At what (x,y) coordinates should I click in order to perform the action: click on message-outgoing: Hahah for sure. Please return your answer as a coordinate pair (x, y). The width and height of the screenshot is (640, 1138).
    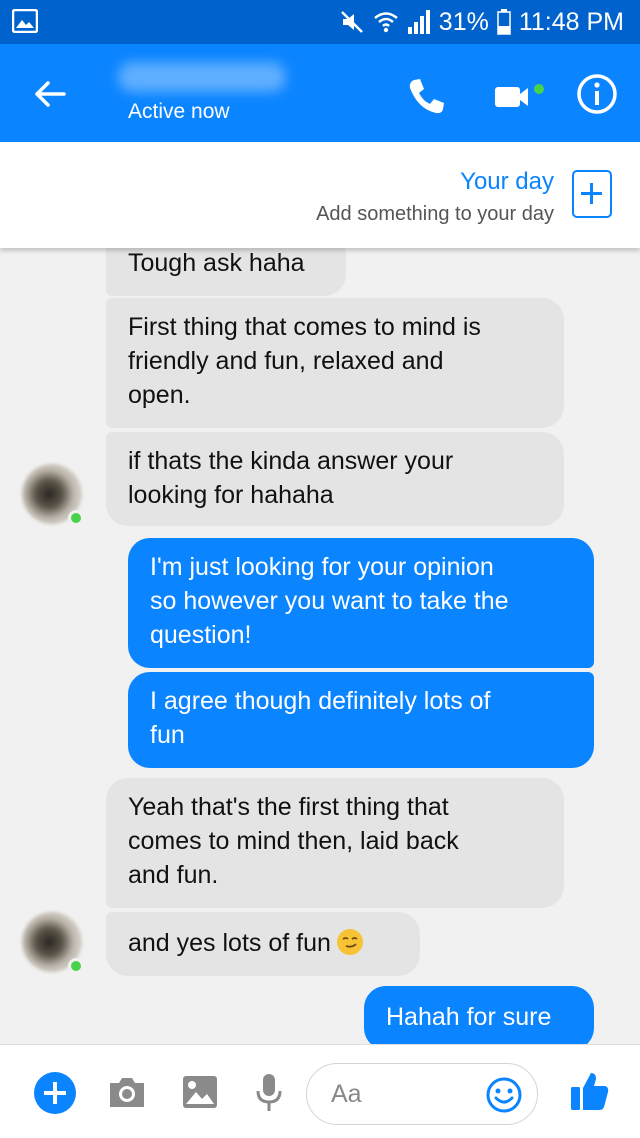
    Looking at the image, I should click on (479, 1018).